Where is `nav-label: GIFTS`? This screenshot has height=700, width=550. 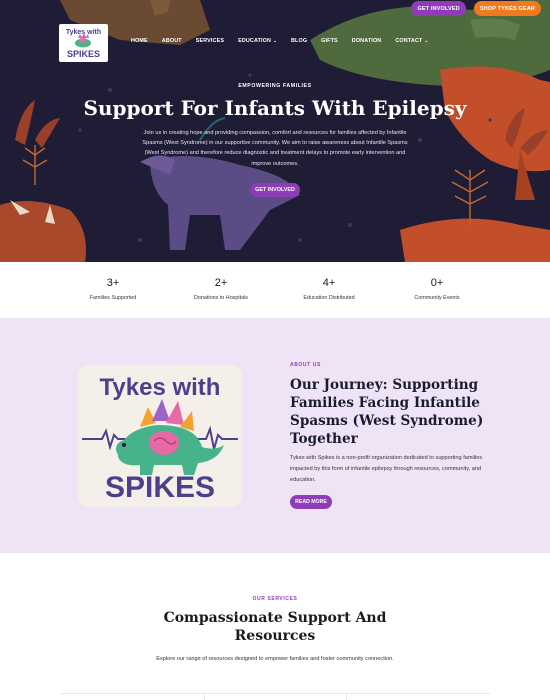
nav-label: GIFTS is located at coordinates (329, 41).